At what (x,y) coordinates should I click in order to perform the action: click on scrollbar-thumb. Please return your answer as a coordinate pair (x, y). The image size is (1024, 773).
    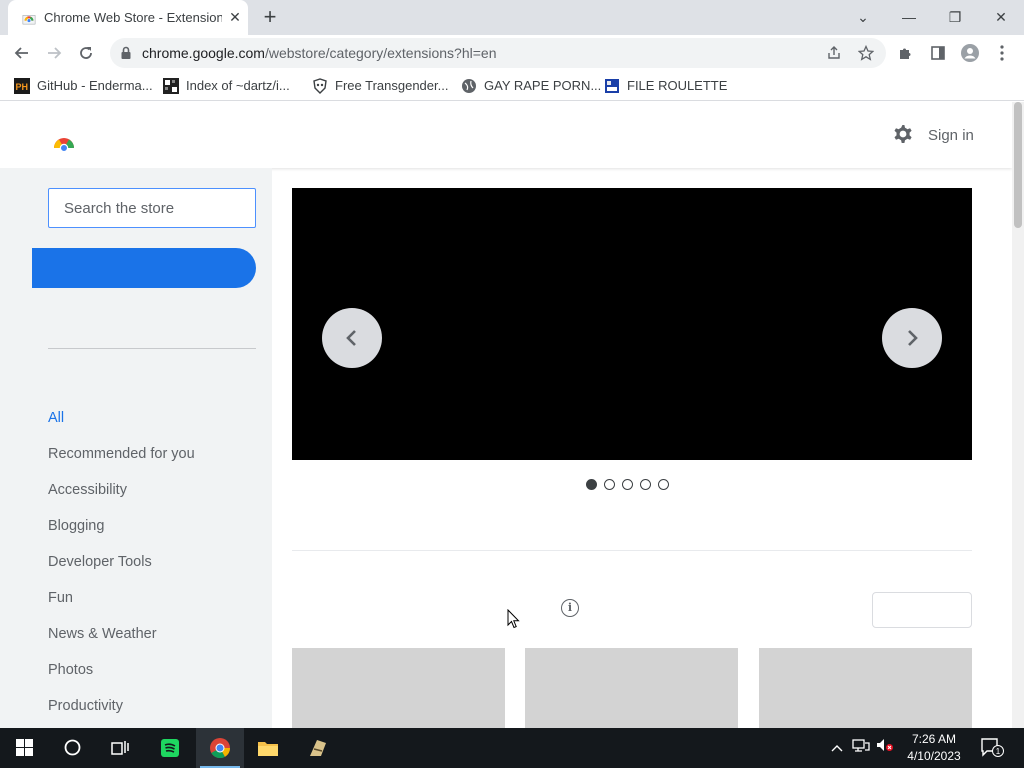
    Looking at the image, I should click on (1018, 165).